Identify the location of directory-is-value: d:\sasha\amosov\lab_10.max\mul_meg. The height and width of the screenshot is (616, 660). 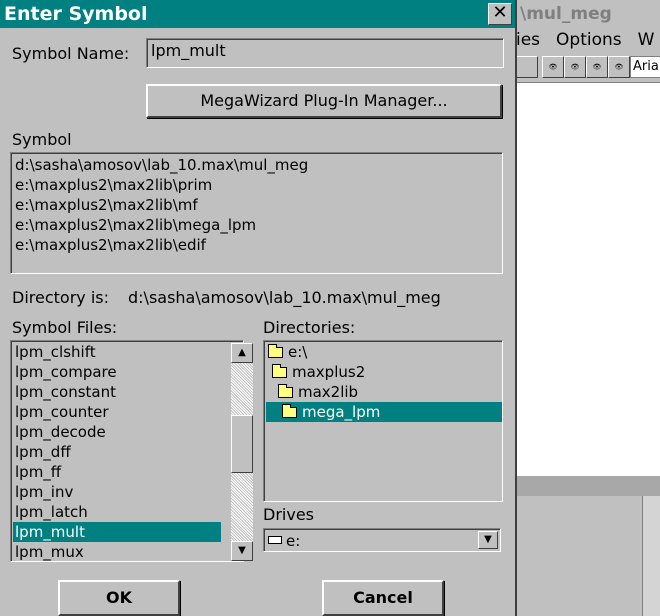
(284, 297).